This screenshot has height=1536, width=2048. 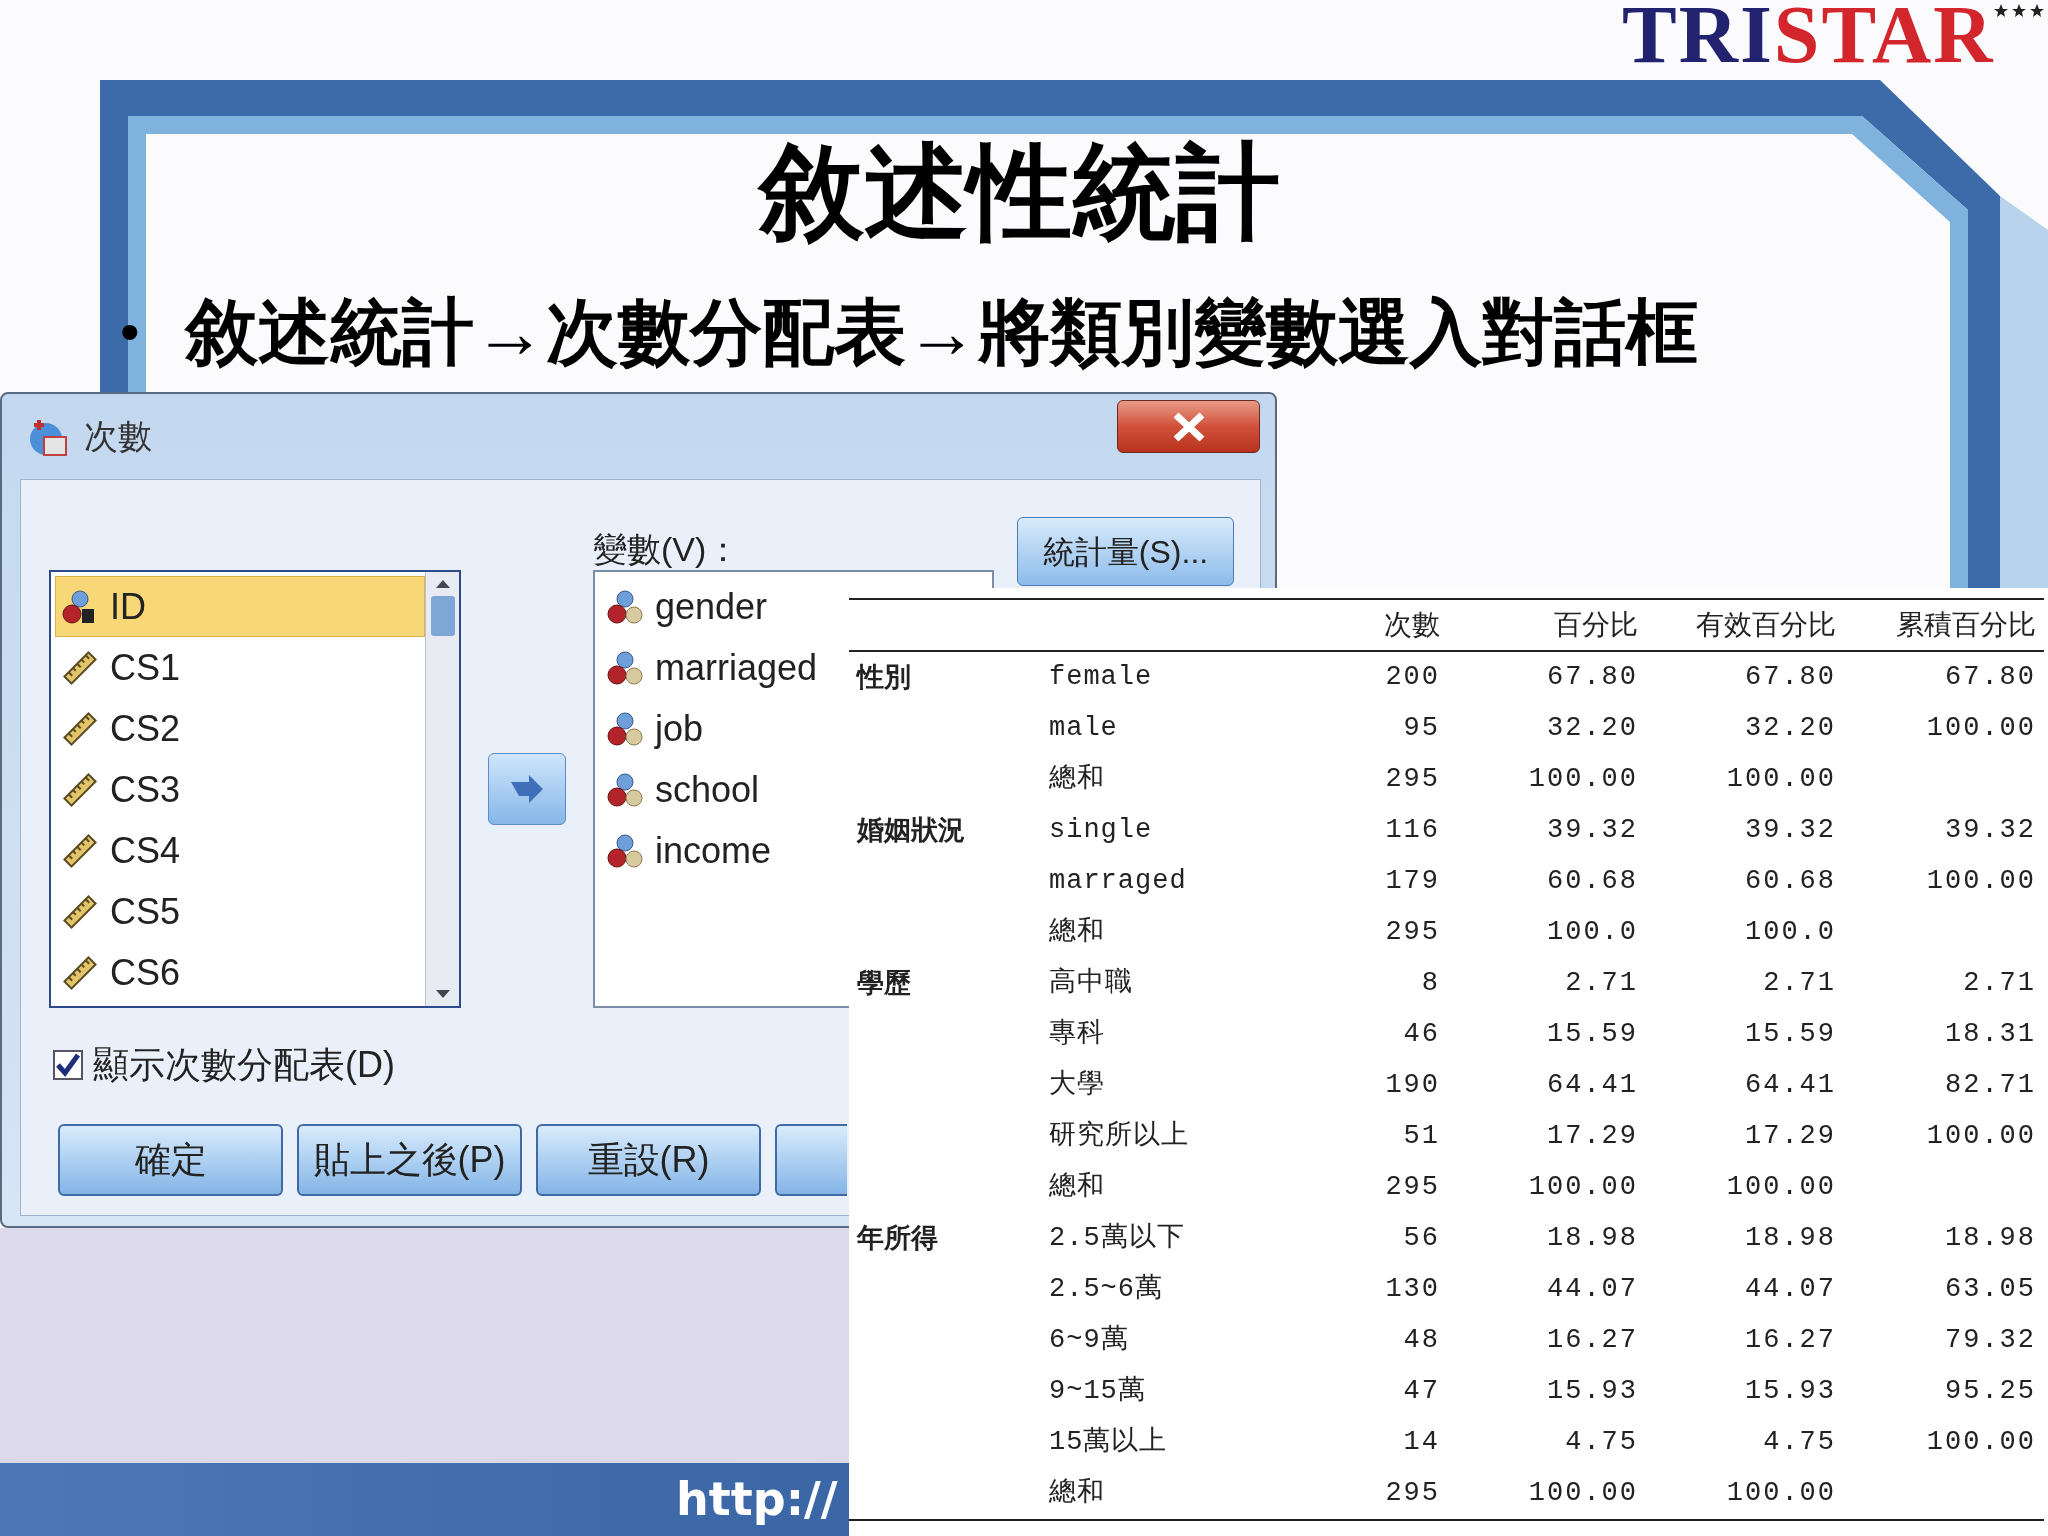 I want to click on dialog-button: 貼上之後(P), so click(x=409, y=1160).